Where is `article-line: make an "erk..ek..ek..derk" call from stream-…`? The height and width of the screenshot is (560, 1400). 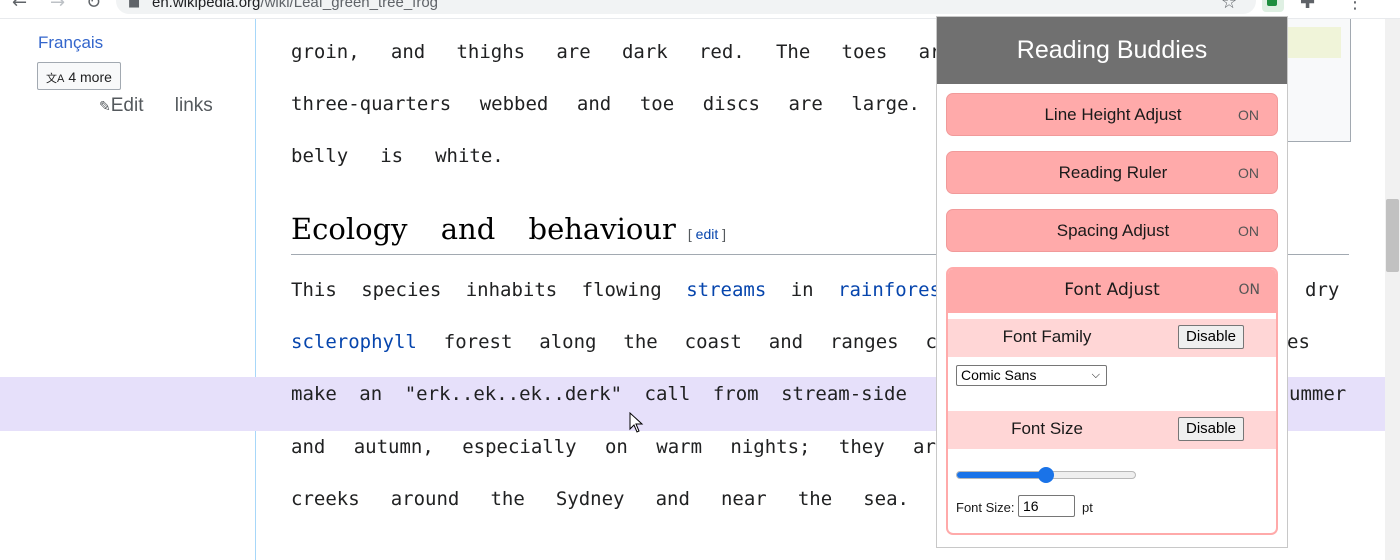 article-line: make an "erk..ek..ek..derk" call from stream-… is located at coordinates (599, 394).